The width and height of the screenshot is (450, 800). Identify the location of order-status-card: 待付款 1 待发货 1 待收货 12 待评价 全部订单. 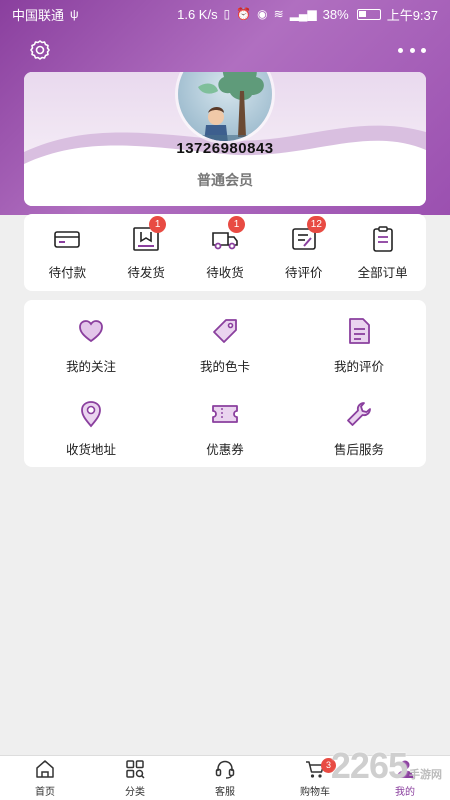
(225, 252).